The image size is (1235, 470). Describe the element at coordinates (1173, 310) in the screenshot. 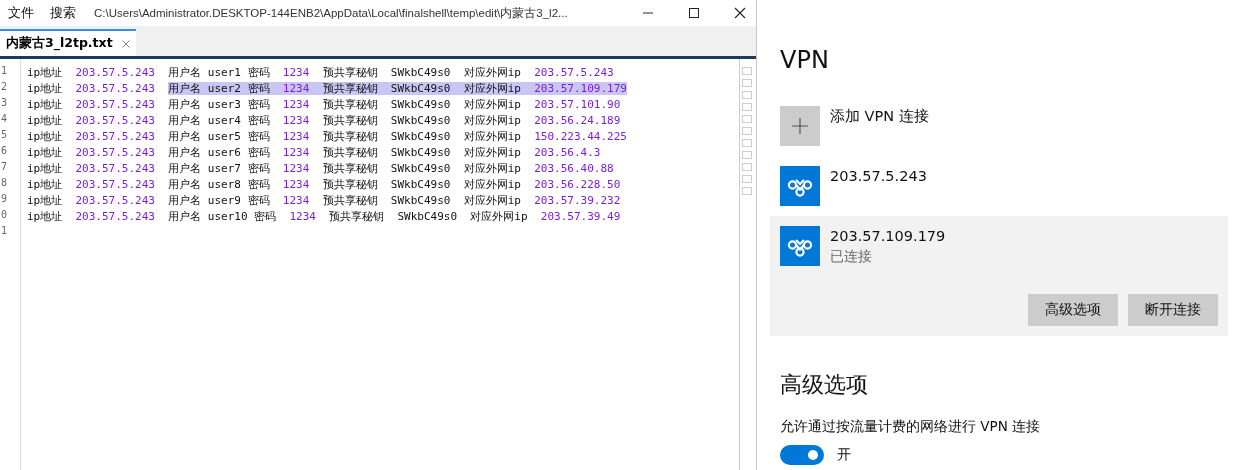

I see `action-button: 断开连接` at that location.